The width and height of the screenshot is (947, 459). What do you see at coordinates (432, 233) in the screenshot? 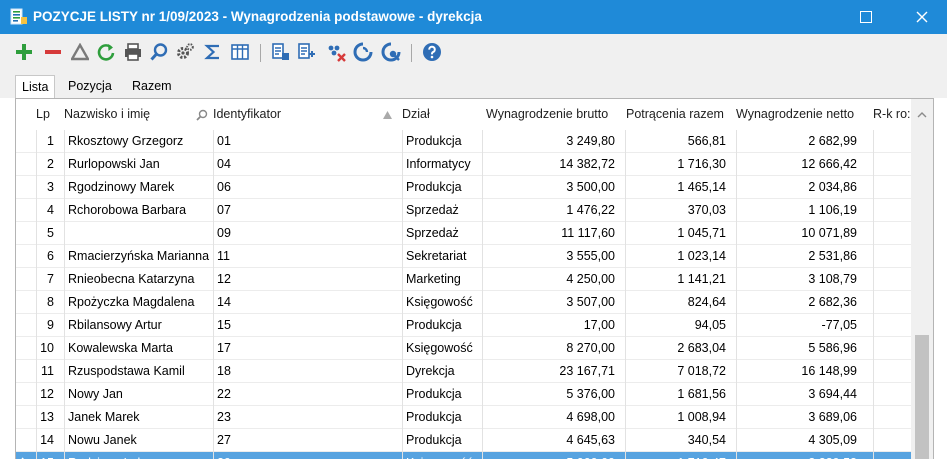
I see `cell-dept: Sprzedaż` at bounding box center [432, 233].